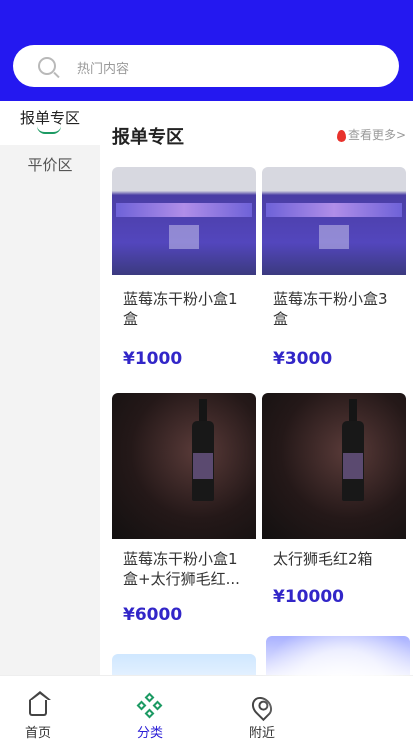 The image size is (413, 745). I want to click on tab-category: 分类, so click(150, 716).